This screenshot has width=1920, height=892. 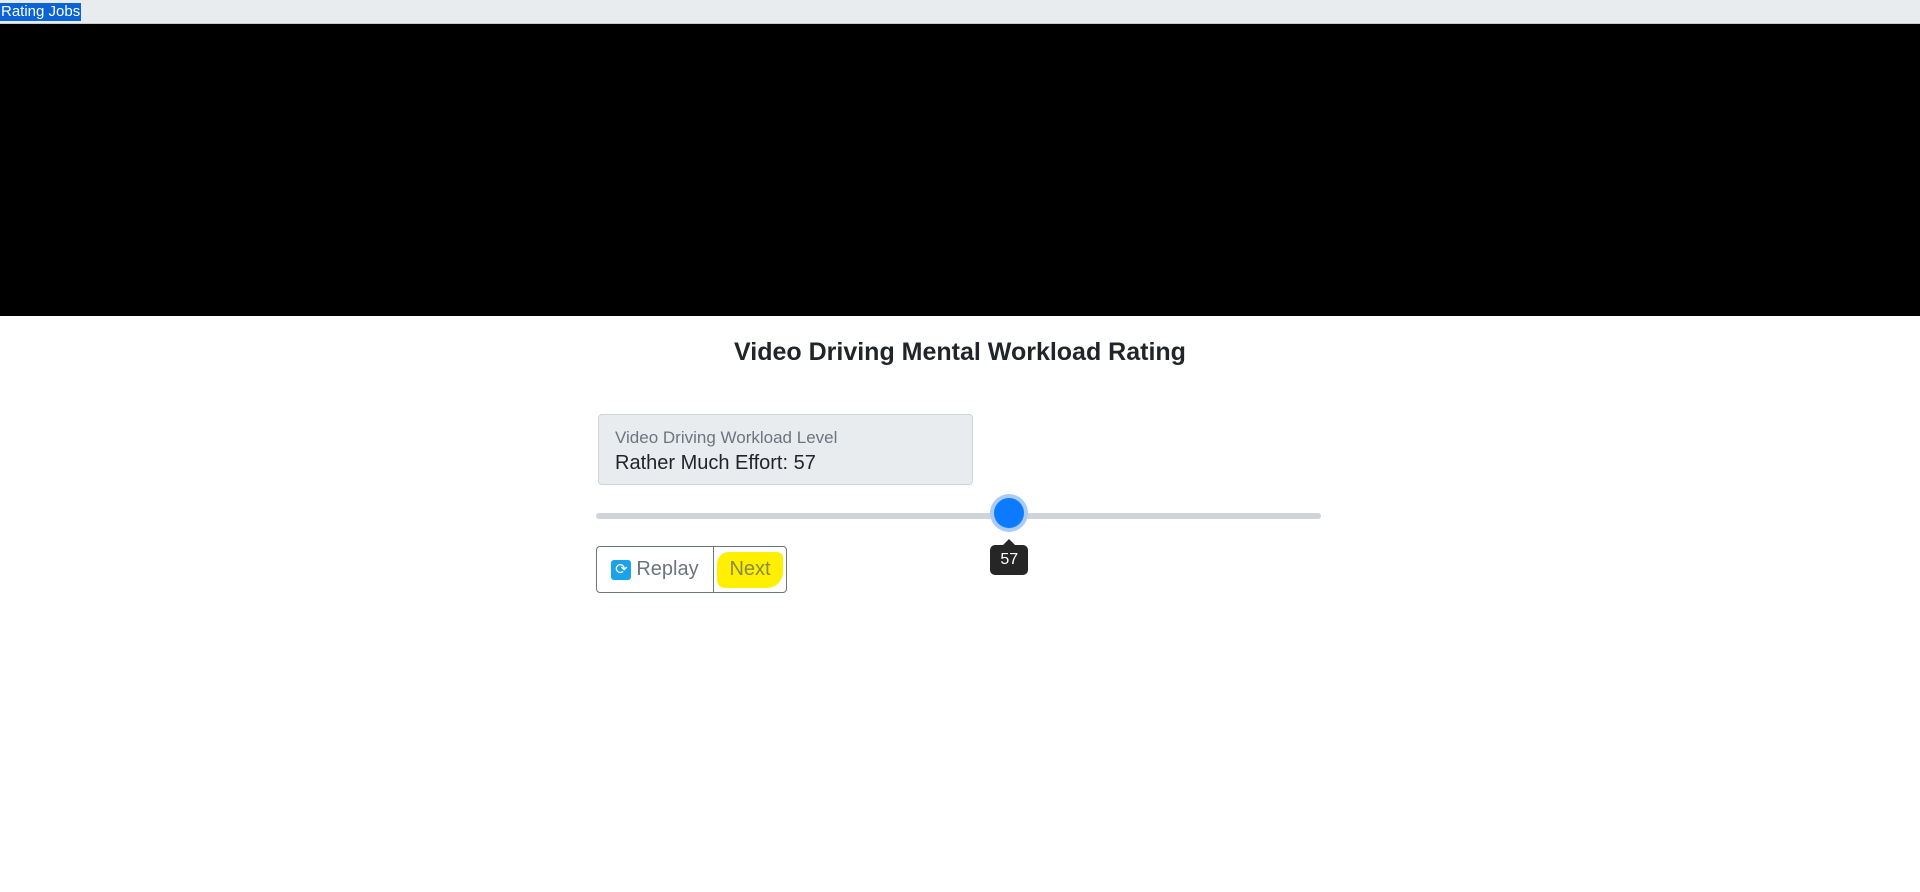 I want to click on workload-level-value: Rather Much Effort: 57, so click(x=715, y=463).